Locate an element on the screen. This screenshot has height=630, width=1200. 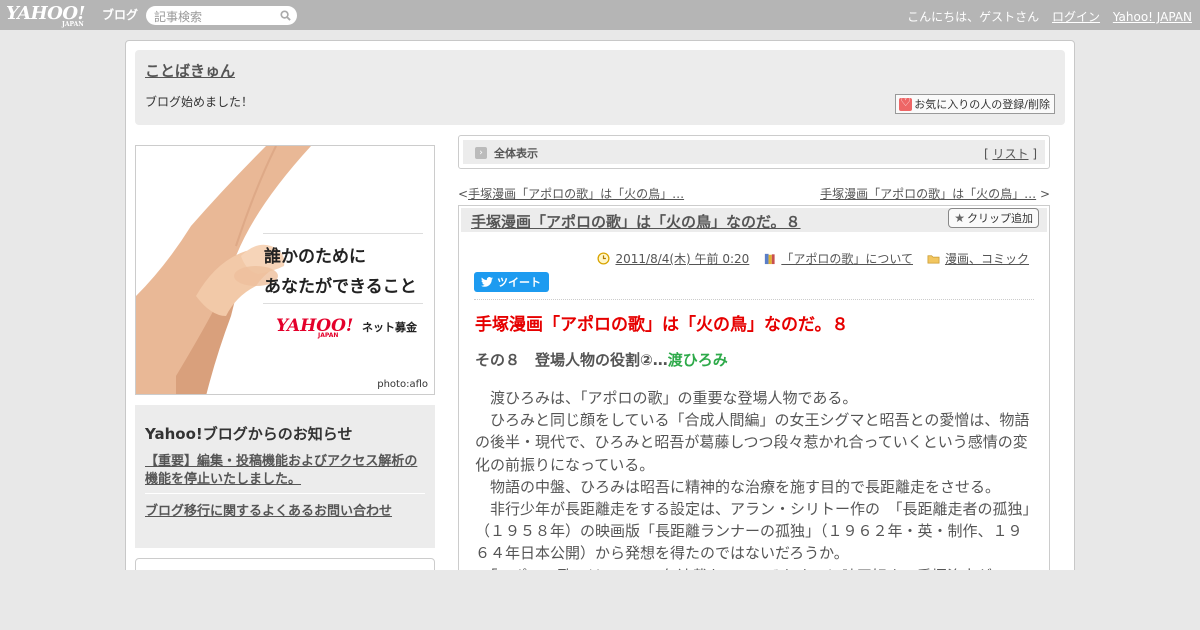
top-nav: こんにちは、ゲストさん ログイン Yahoo! JAPAN is located at coordinates (1045, 16).